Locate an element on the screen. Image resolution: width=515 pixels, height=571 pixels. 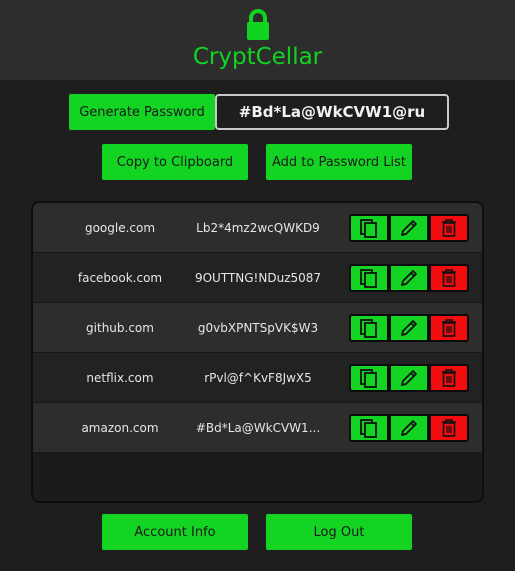
site-password: rPvl@f^KvF8JwX5 is located at coordinates (258, 378).